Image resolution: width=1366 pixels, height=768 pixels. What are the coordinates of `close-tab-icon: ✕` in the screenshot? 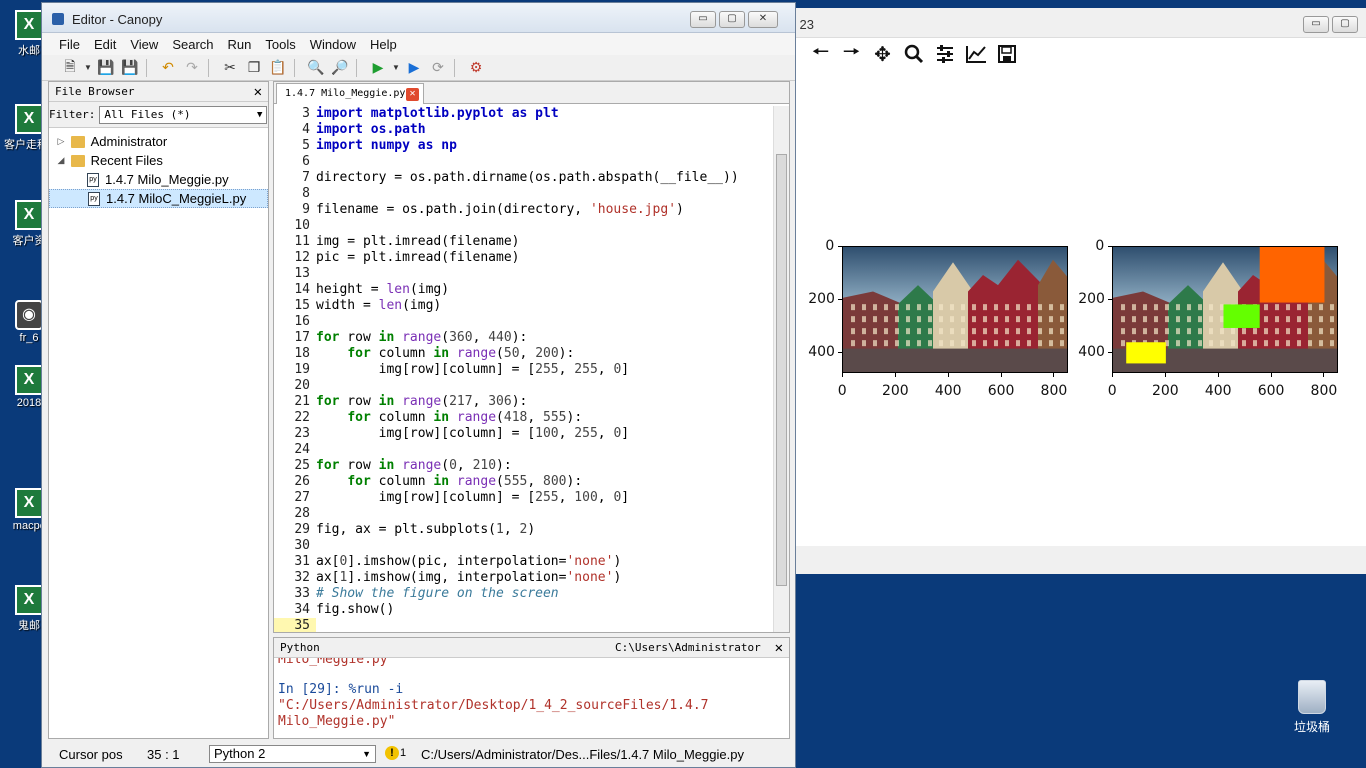 It's located at (412, 94).